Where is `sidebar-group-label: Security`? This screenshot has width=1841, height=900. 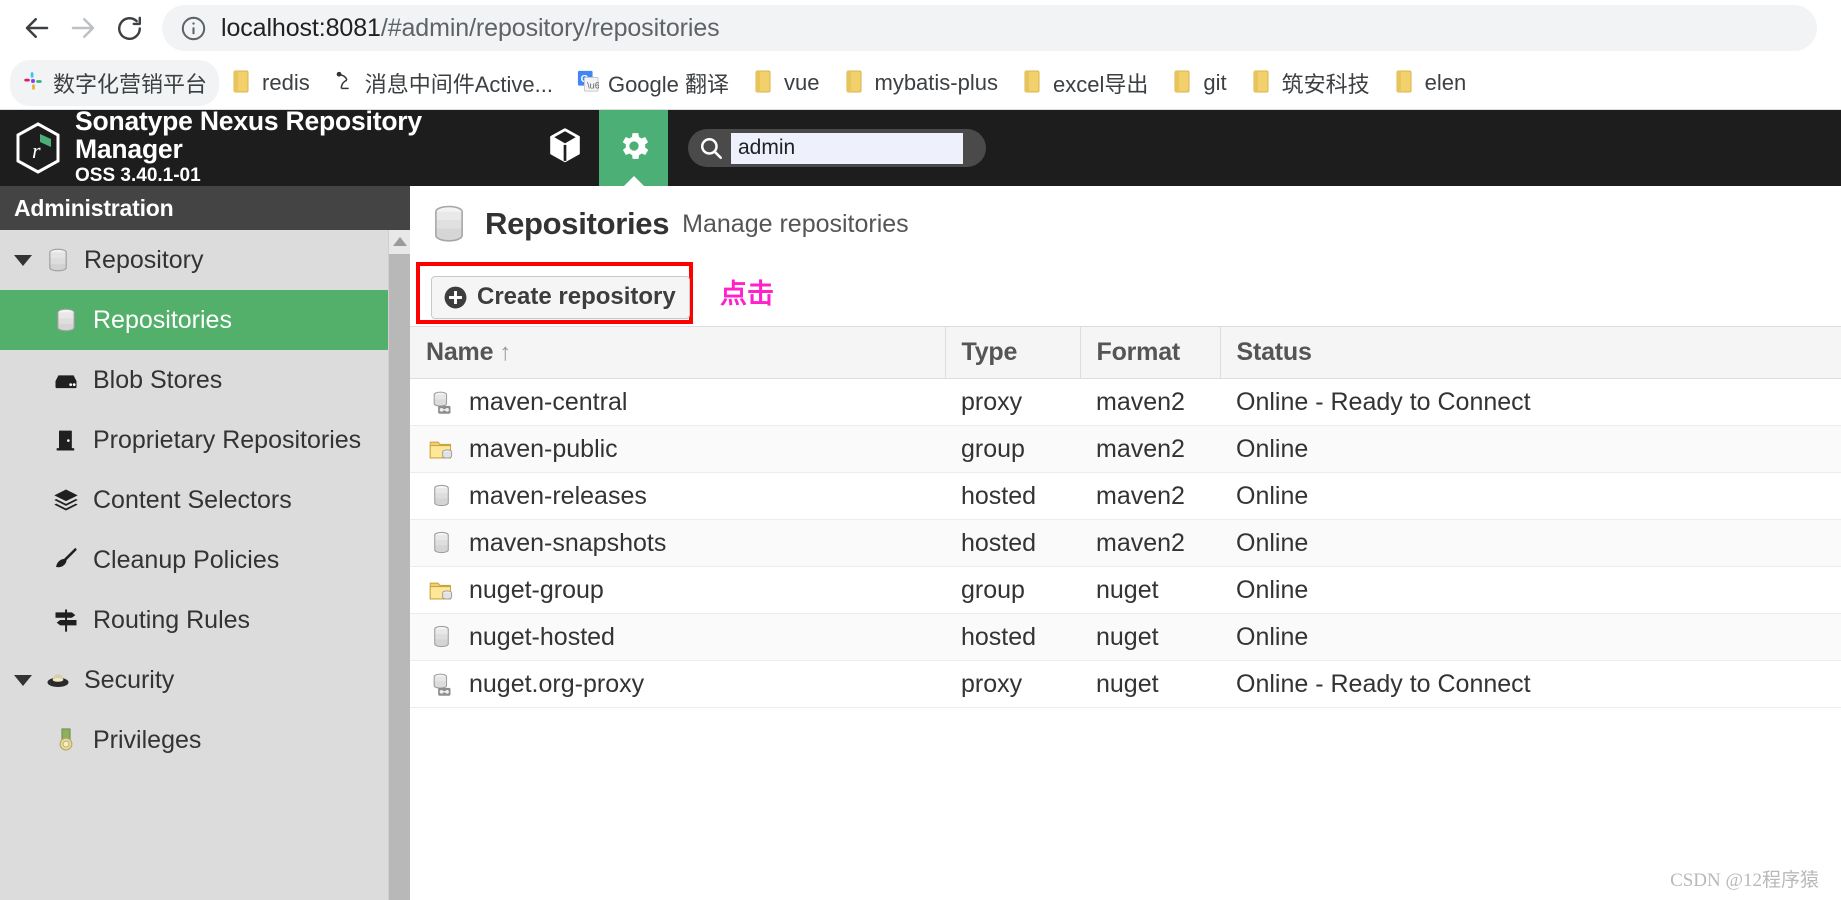 sidebar-group-label: Security is located at coordinates (129, 679).